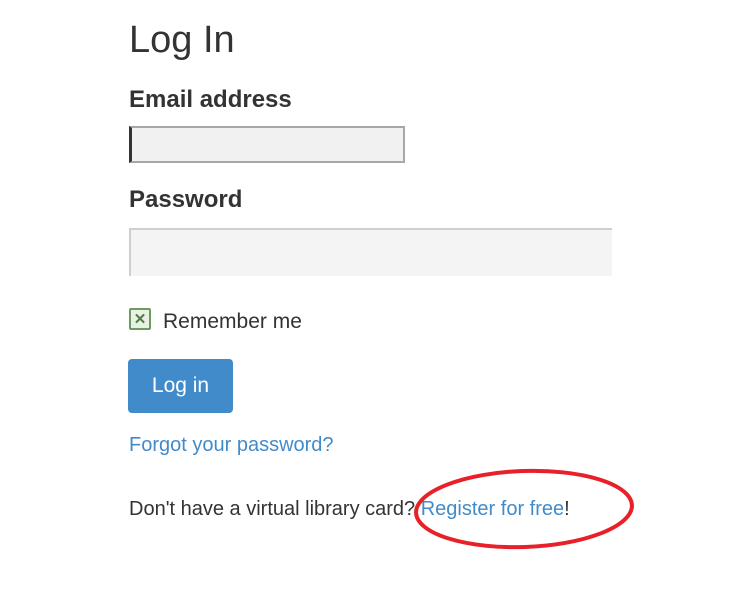  I want to click on forgot-password-link: Forgot your password?, so click(231, 445).